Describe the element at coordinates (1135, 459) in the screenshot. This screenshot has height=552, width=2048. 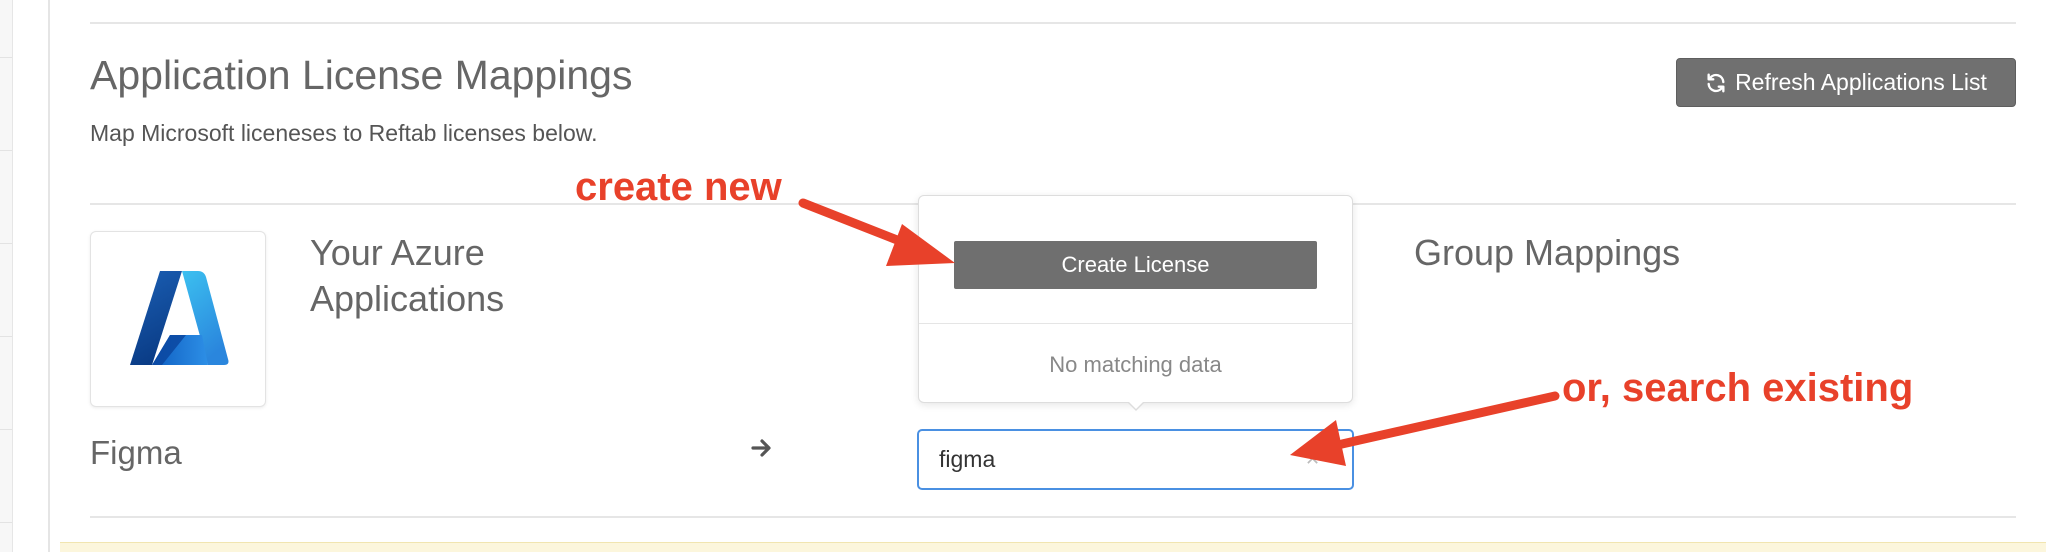
I see `license-search-input` at that location.